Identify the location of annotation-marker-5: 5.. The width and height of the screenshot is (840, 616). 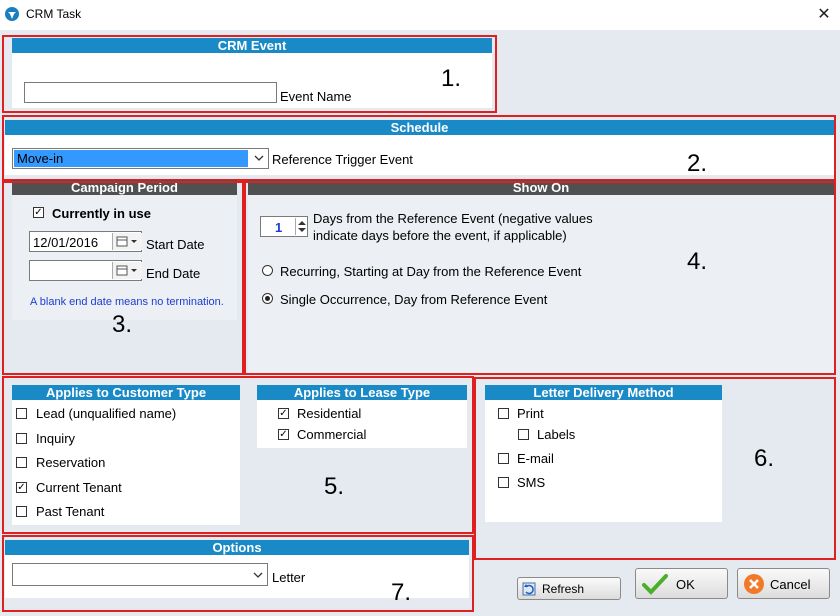
(334, 486).